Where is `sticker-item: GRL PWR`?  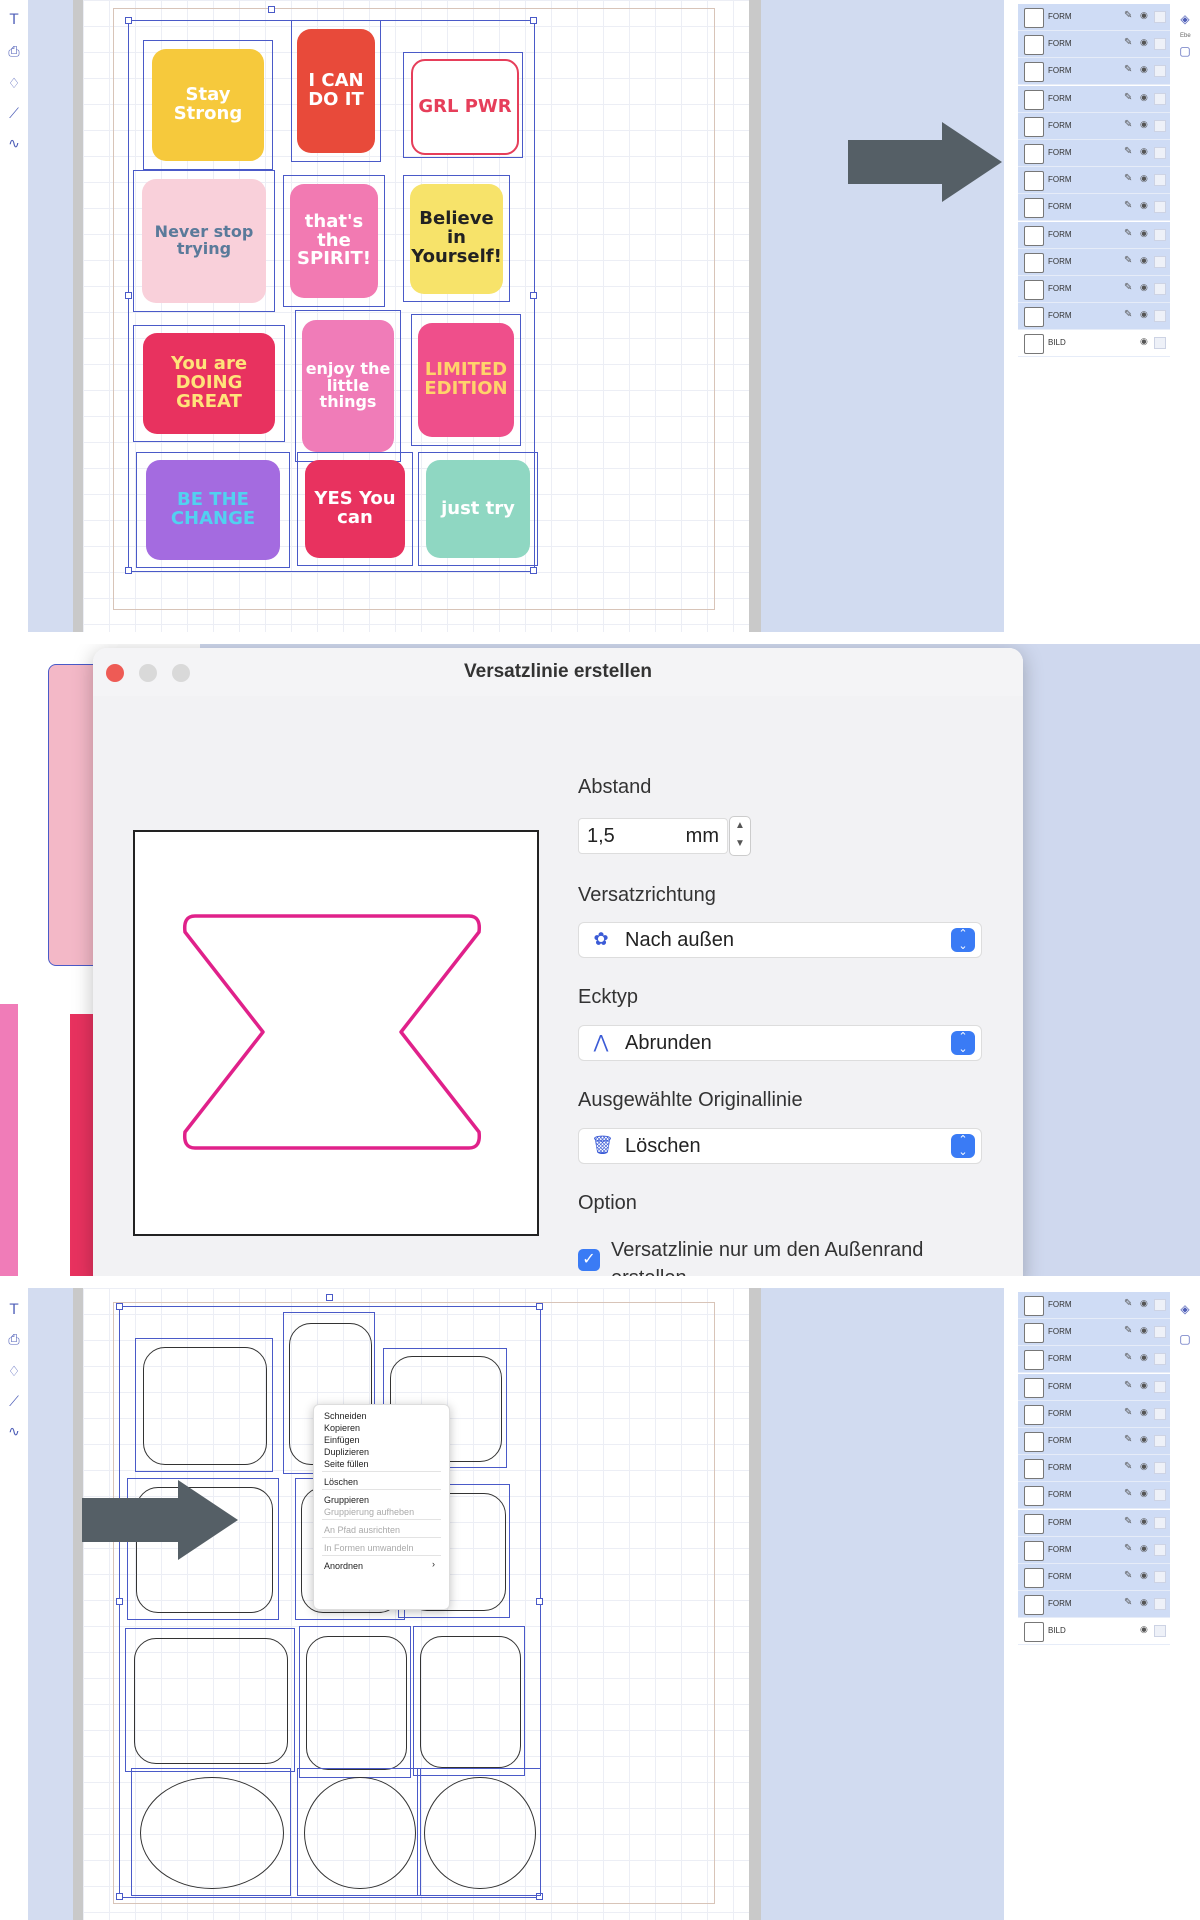
sticker-item: GRL PWR is located at coordinates (463, 105).